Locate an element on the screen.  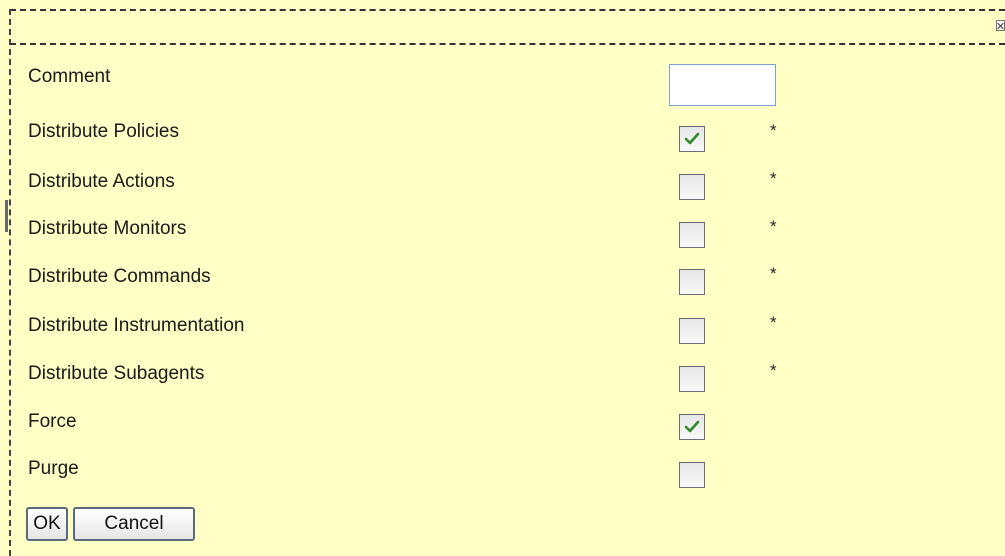
dialog-border-top is located at coordinates (507, 10).